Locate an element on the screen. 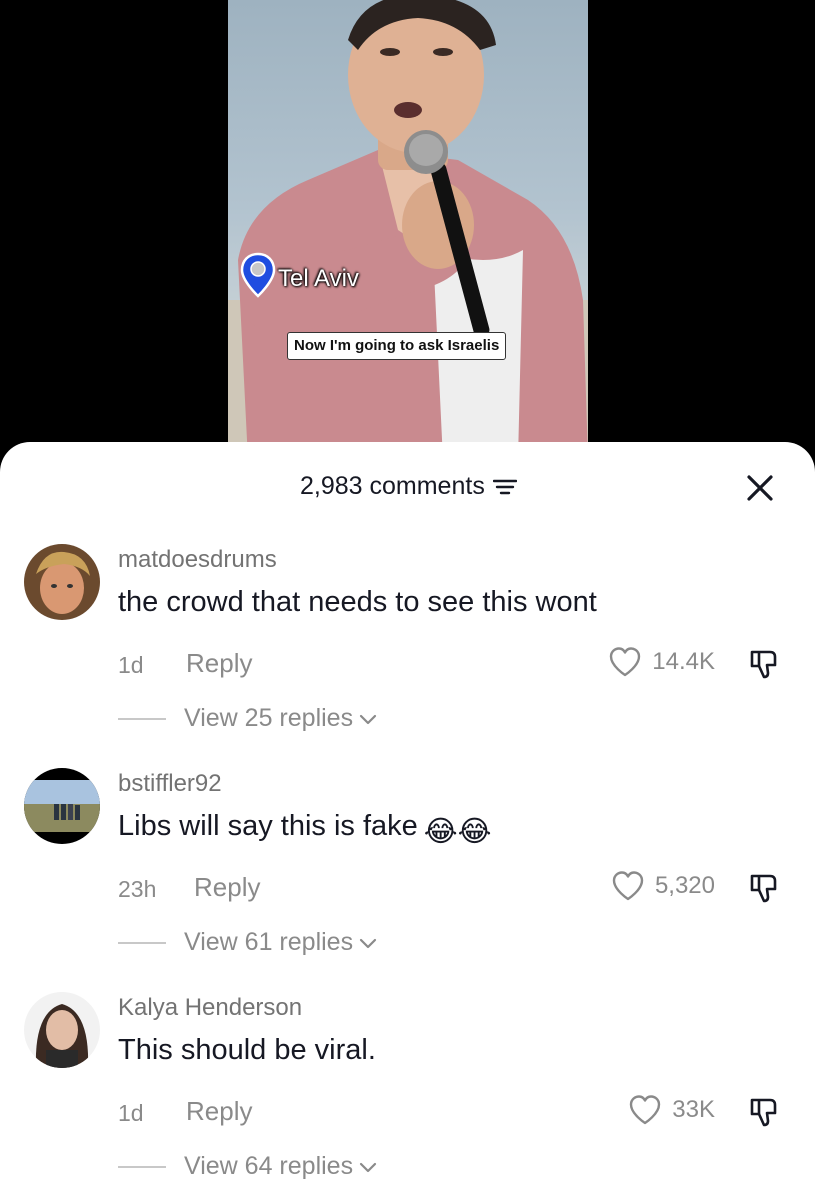  comment-text: This should be viral. is located at coordinates (247, 1050).